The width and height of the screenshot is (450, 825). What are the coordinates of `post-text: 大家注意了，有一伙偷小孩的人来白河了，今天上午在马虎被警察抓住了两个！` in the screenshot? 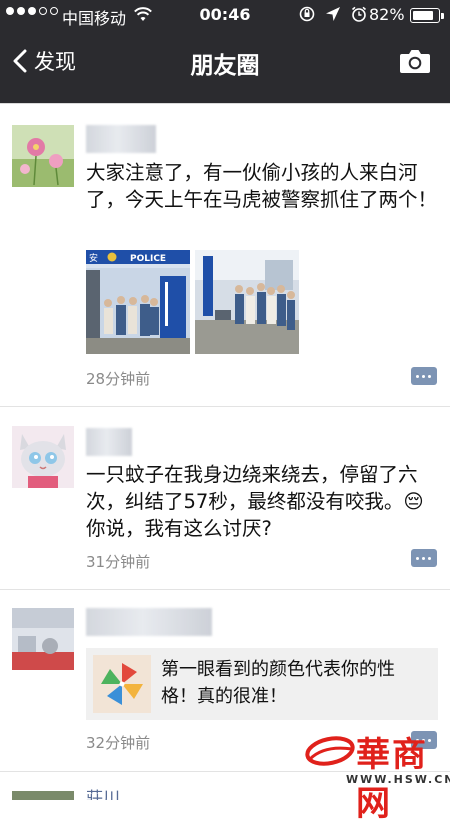 It's located at (262, 186).